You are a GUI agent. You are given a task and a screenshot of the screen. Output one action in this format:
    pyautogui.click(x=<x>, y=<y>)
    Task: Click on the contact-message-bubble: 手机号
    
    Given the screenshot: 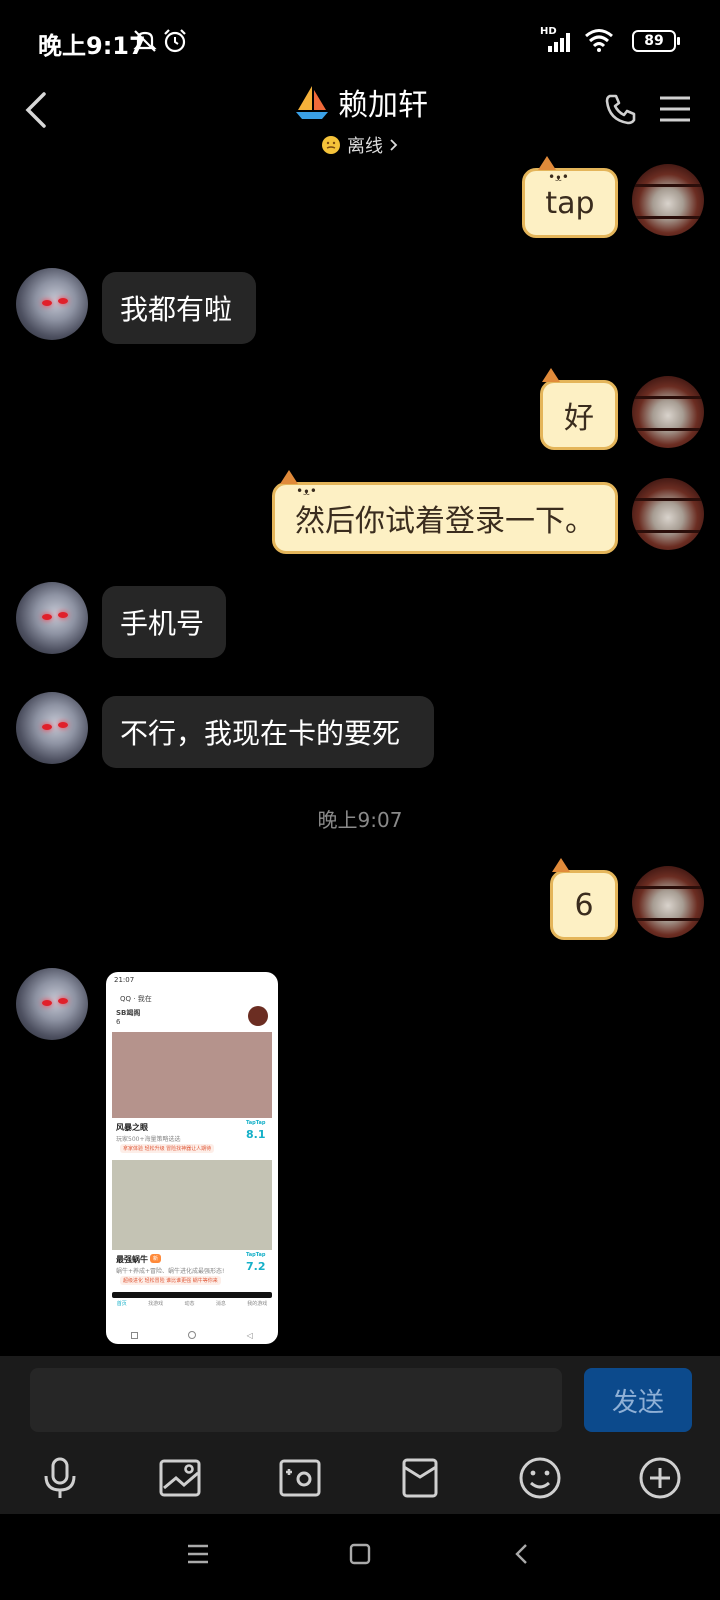 What is the action you would take?
    pyautogui.click(x=164, y=622)
    